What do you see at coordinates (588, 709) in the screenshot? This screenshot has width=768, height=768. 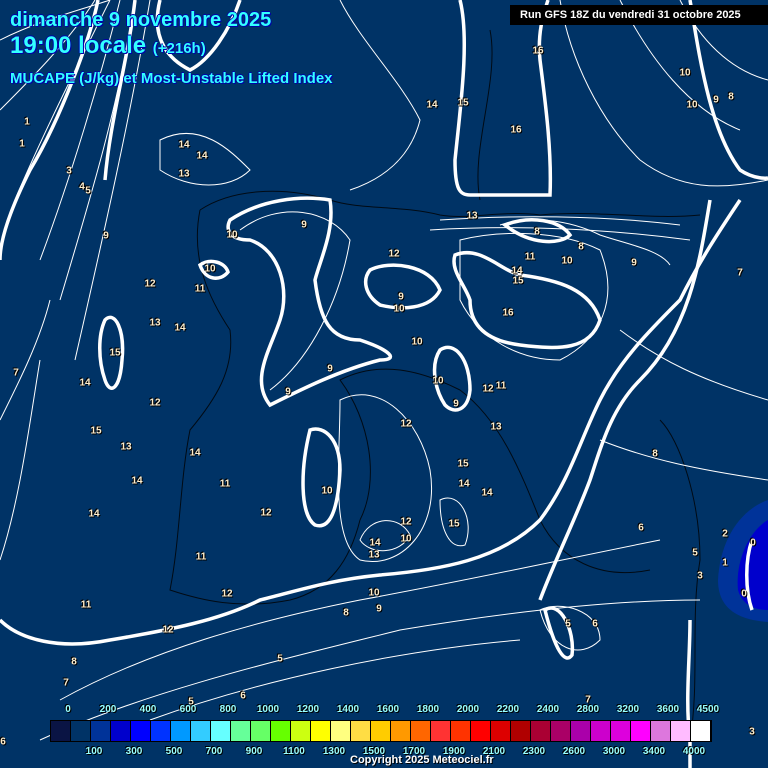 I see `colorbar-tick-label: 2800` at bounding box center [588, 709].